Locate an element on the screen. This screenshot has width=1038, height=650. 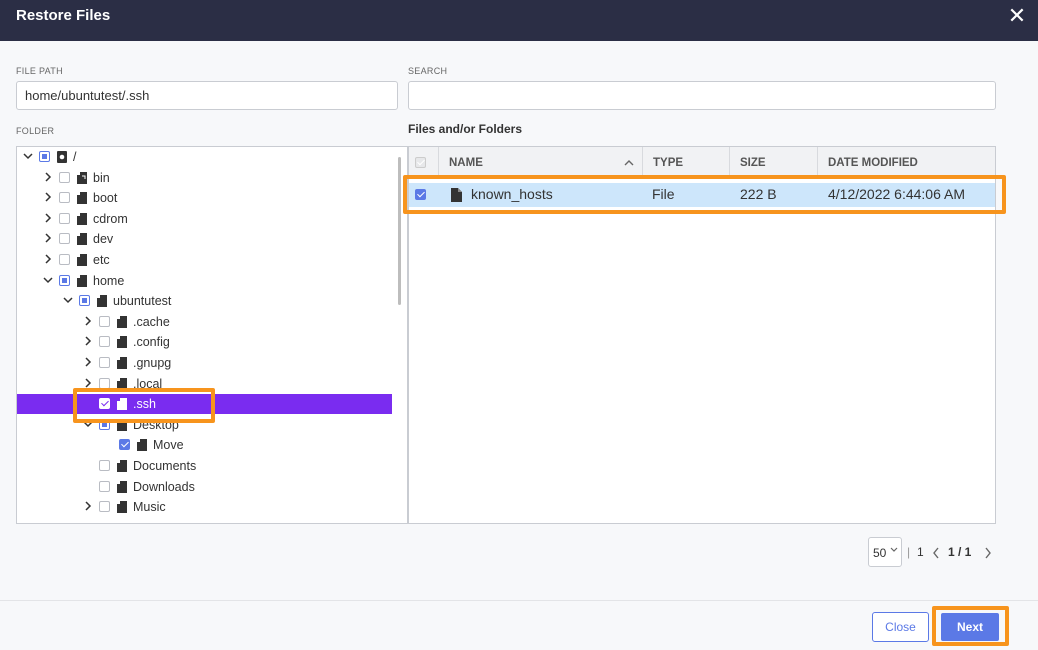
tree-item-Move: Move is located at coordinates (204, 445).